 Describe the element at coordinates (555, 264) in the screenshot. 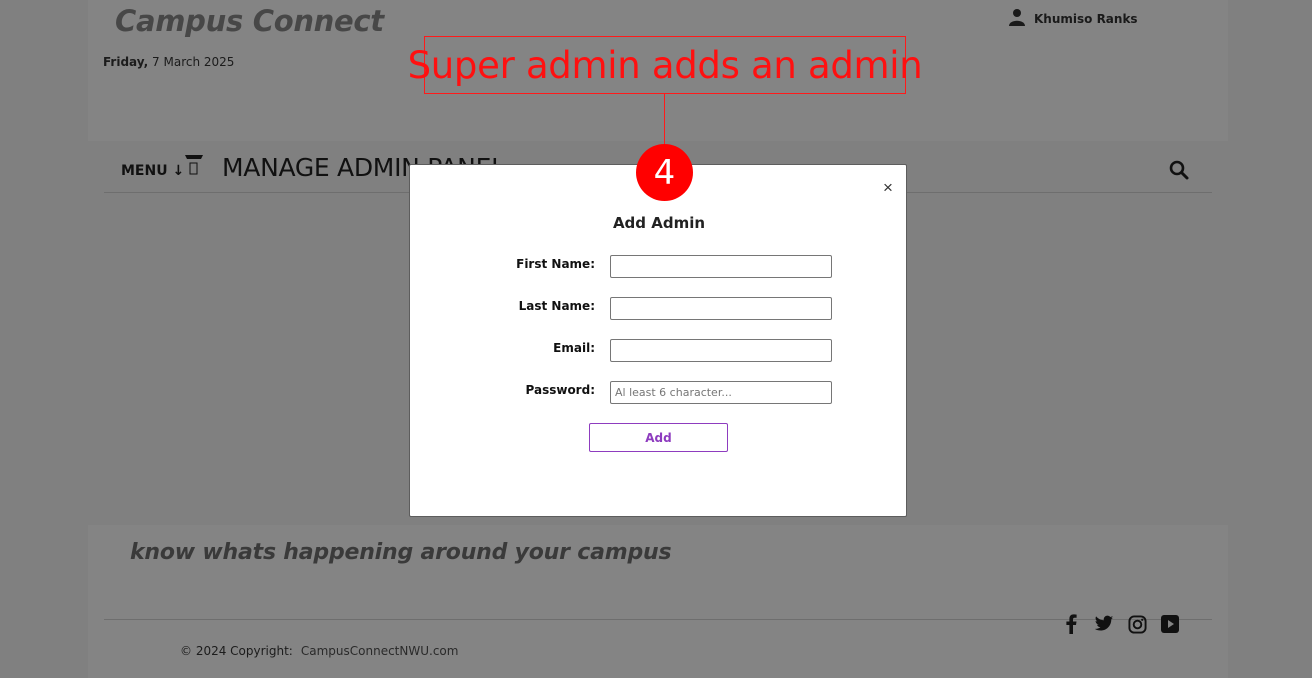

I see `first-name-label: First Name:` at that location.